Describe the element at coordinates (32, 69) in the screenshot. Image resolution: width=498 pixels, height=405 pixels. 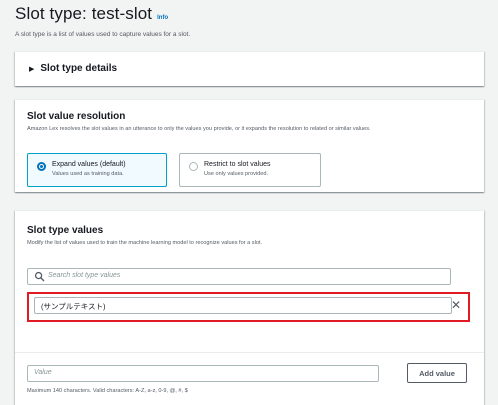
I see `caret-right-icon: ▶` at that location.